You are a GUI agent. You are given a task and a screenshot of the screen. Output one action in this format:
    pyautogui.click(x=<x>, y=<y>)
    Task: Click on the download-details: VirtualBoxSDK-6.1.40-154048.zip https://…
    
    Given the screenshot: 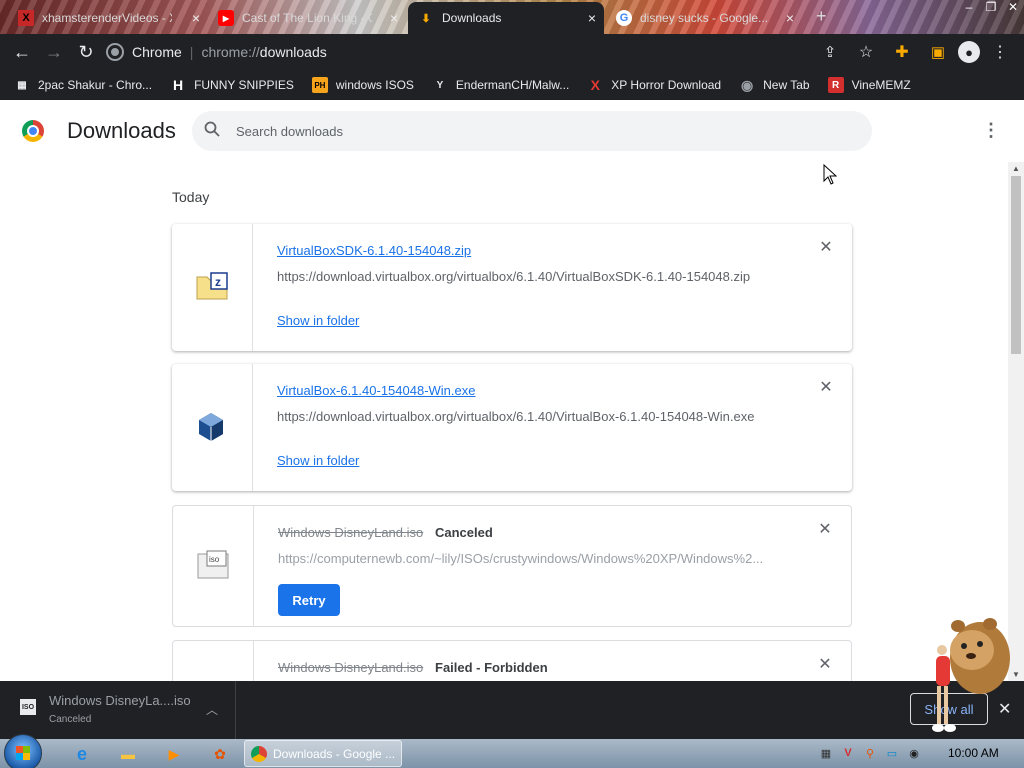 What is the action you would take?
    pyautogui.click(x=552, y=287)
    